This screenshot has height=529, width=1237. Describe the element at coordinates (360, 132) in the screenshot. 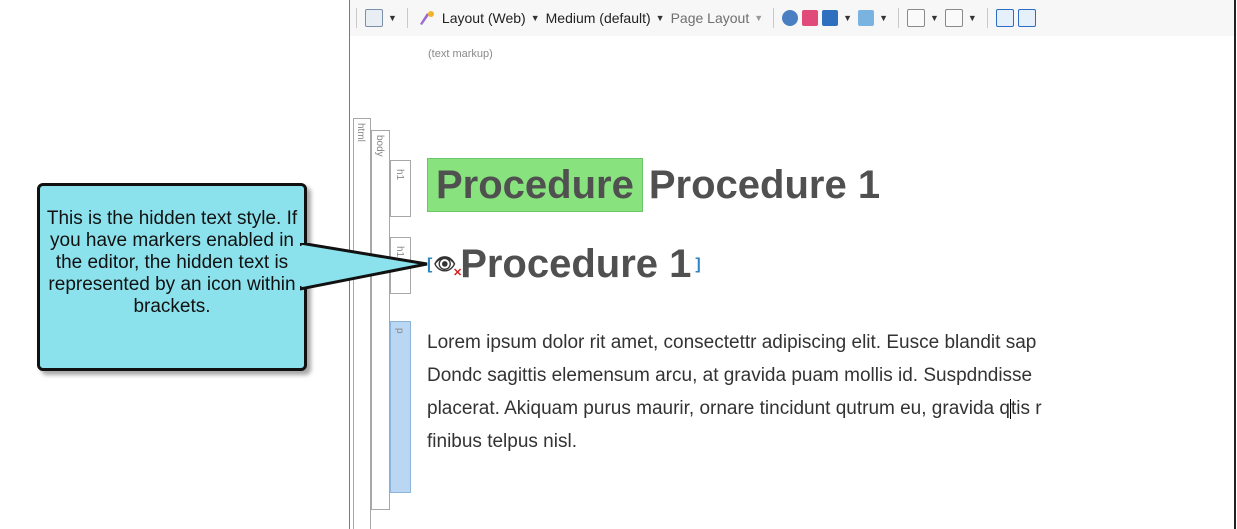

I see `structure-label-html: html` at that location.